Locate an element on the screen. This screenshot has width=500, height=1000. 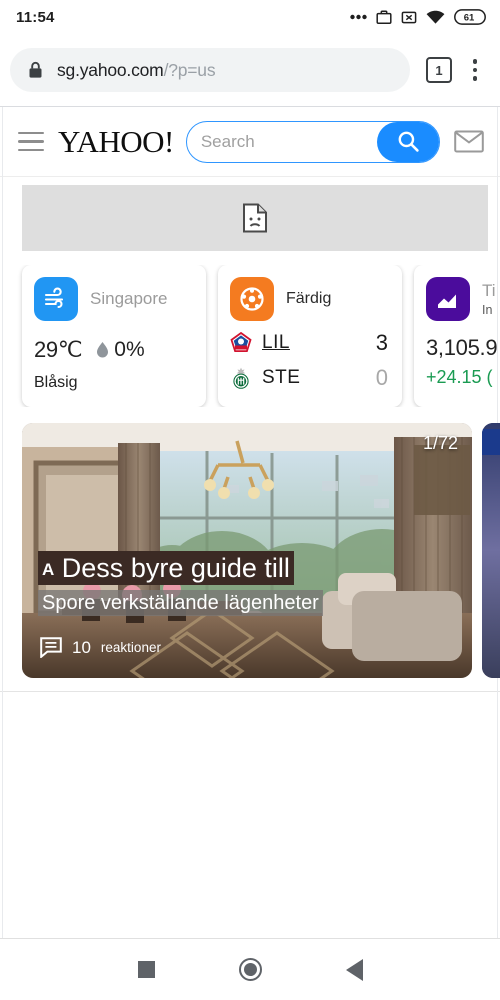
weather-card-header: Singapore is located at coordinates (113, 299).